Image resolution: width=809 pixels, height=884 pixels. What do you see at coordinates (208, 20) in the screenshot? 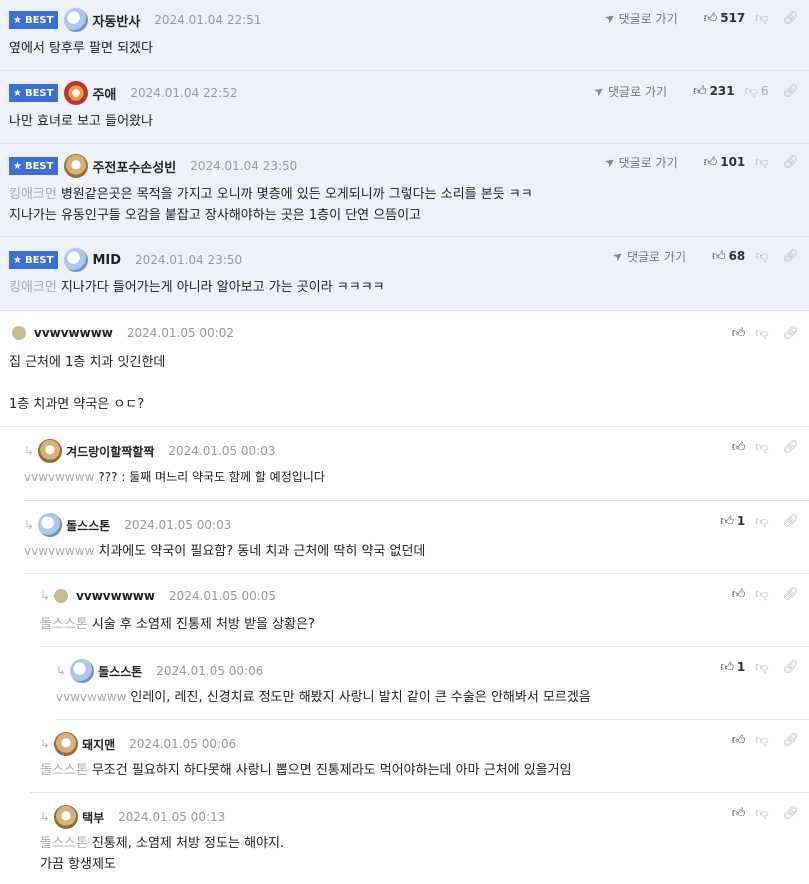
I see `comment-date: 2024.01.04 22:51` at bounding box center [208, 20].